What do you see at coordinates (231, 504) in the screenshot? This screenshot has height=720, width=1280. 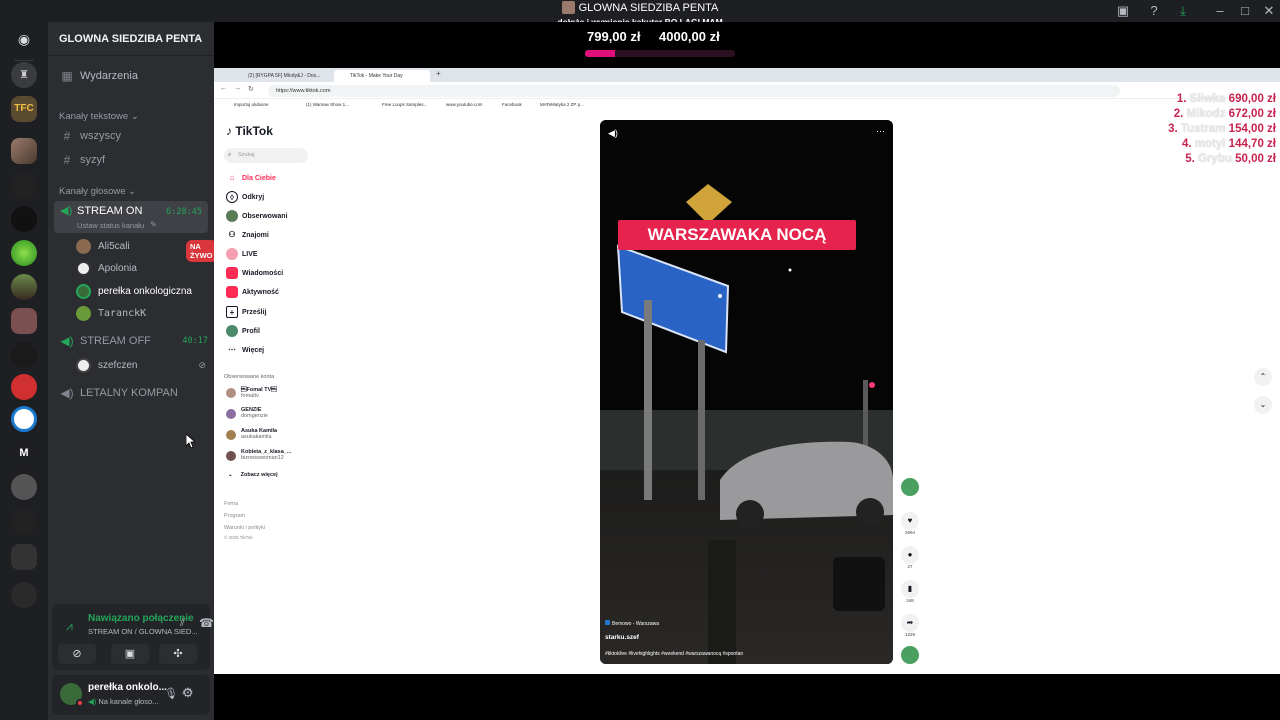 I see `footer-link: Firma` at bounding box center [231, 504].